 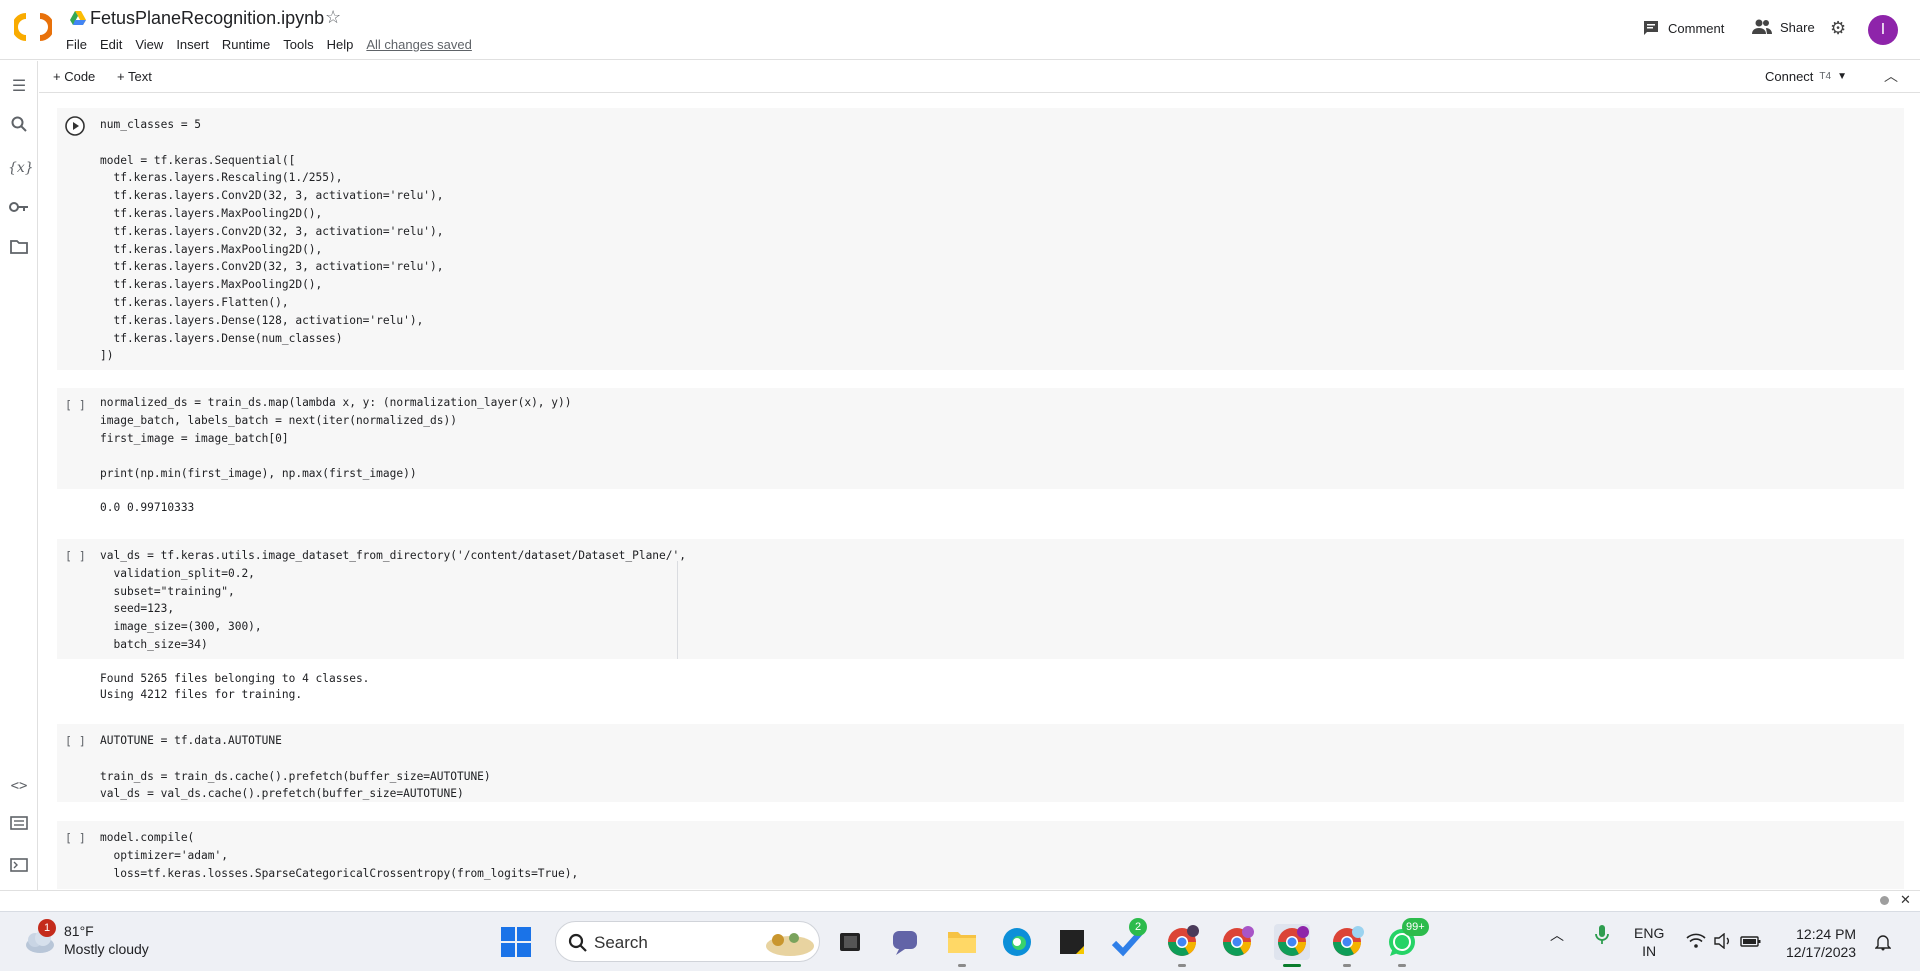 What do you see at coordinates (149, 44) in the screenshot?
I see `menu-view: View` at bounding box center [149, 44].